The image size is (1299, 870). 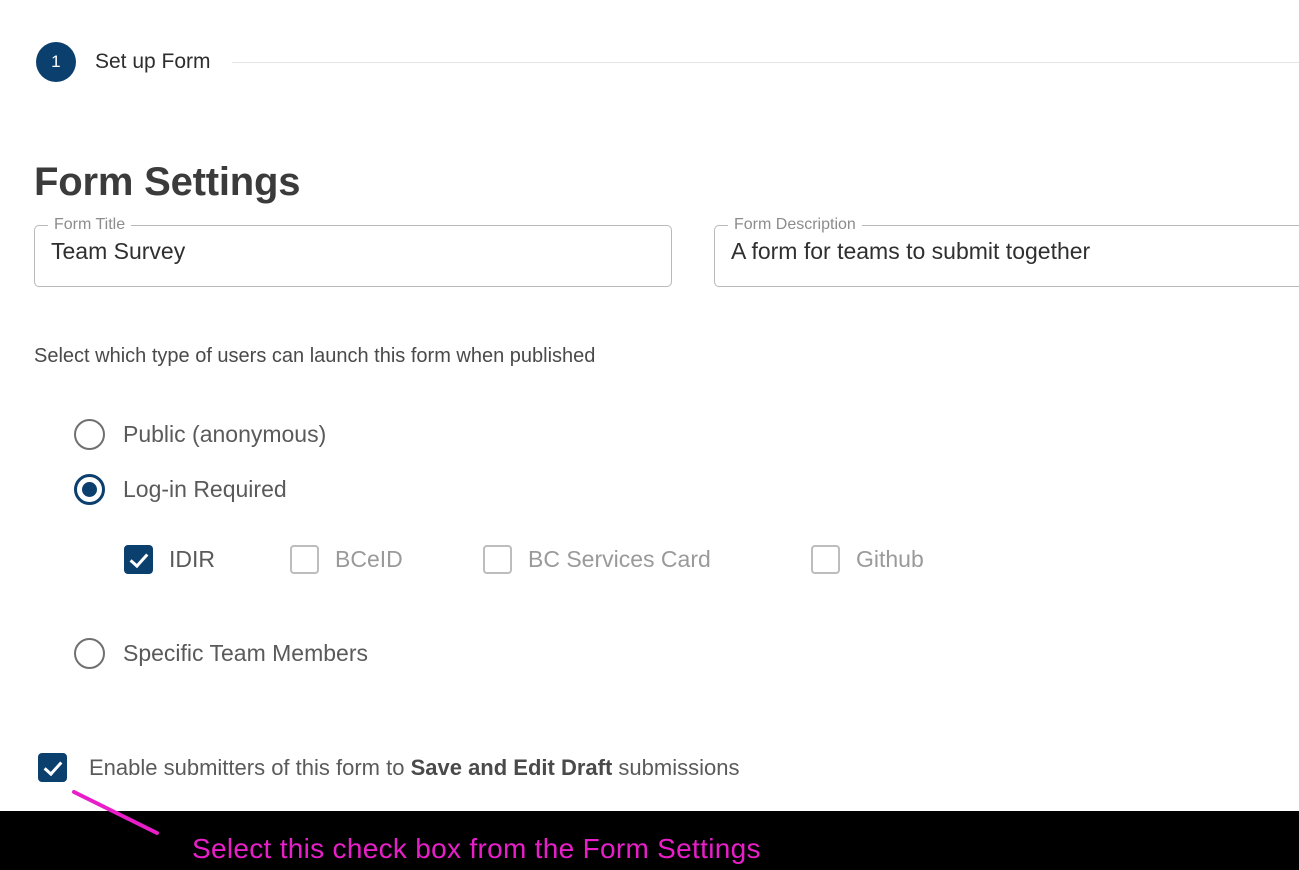 I want to click on checkbox-option-github: Github, so click(x=867, y=559).